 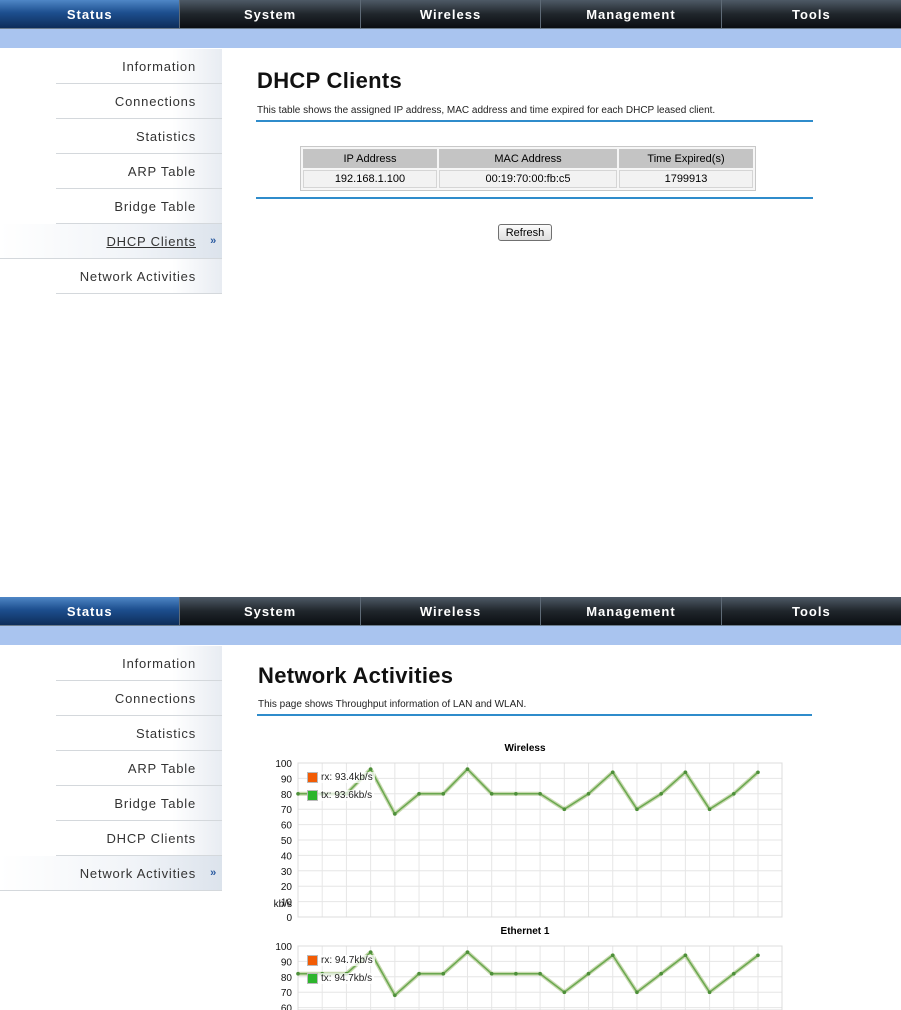 I want to click on sidebar-item-connections: Connections, so click(x=139, y=101).